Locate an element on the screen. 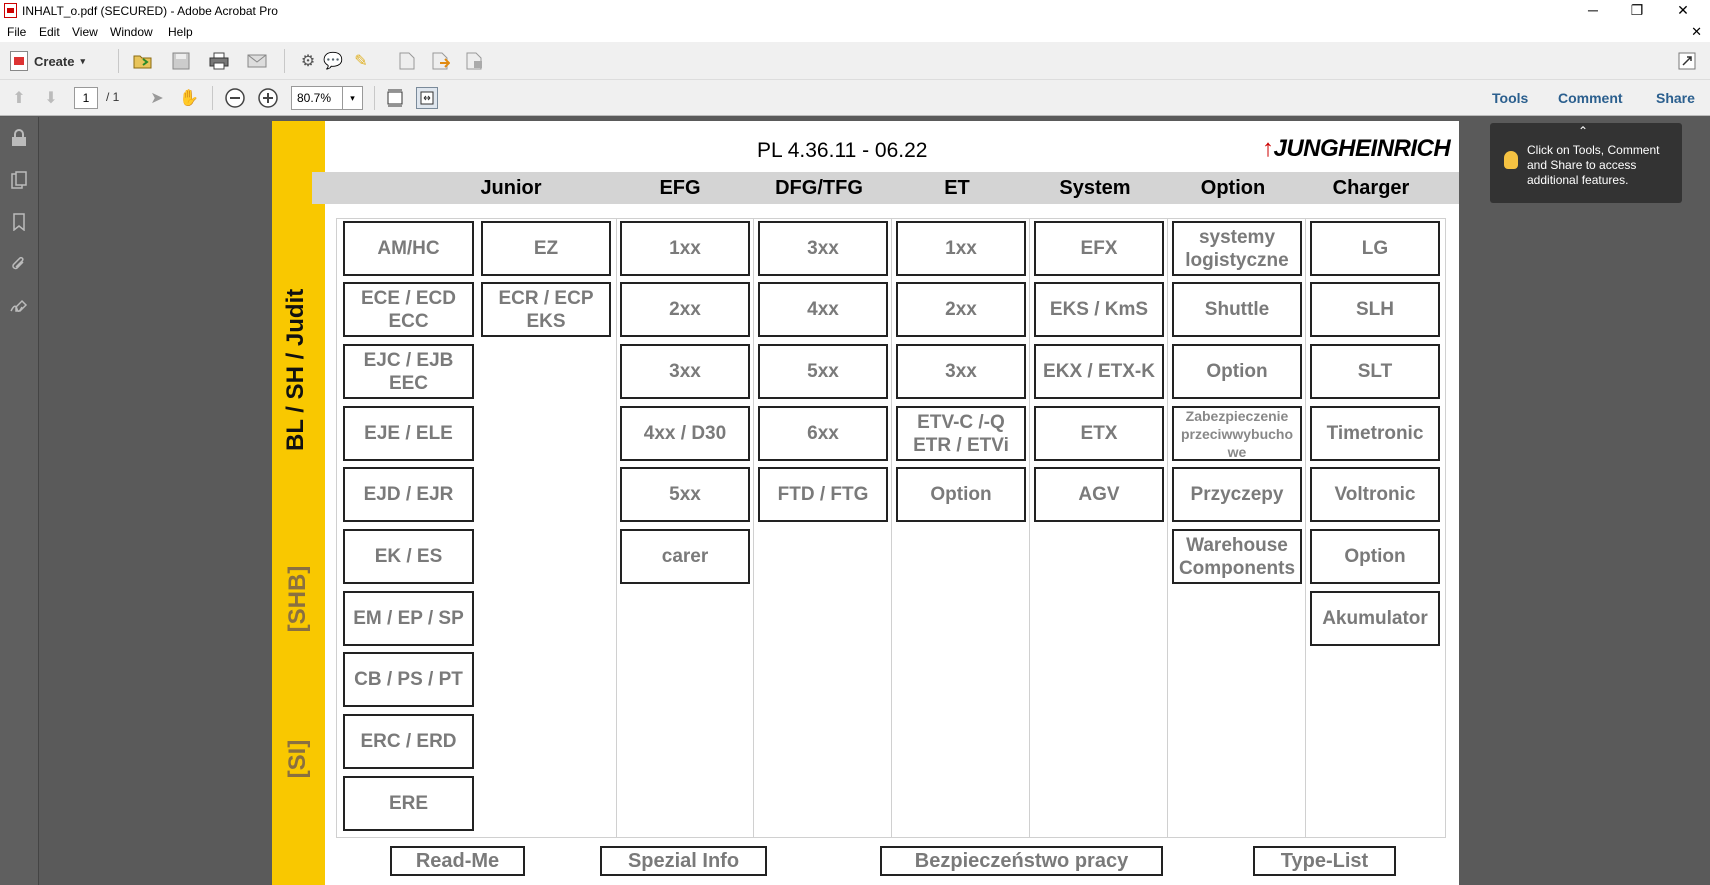  link-et-1xx: 1xx is located at coordinates (961, 248).